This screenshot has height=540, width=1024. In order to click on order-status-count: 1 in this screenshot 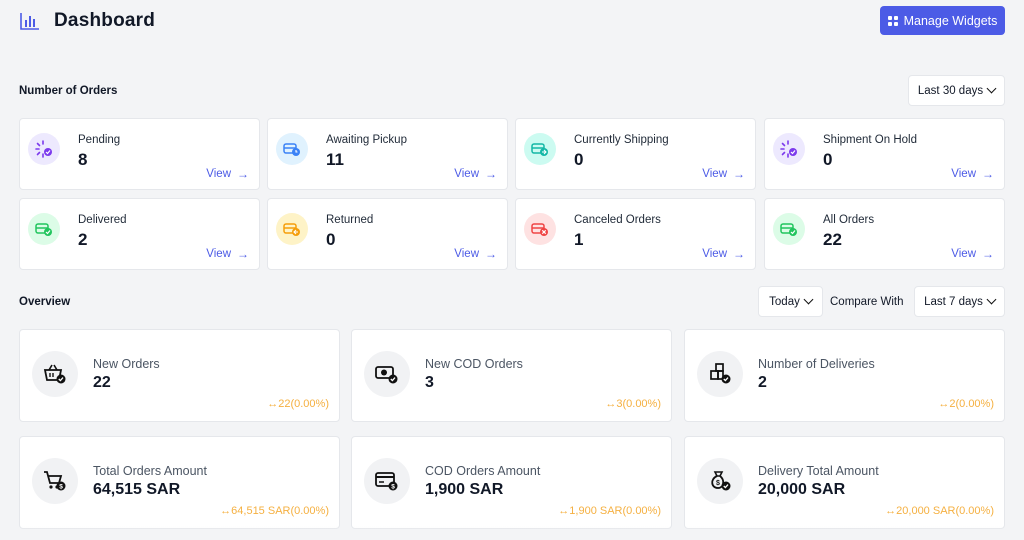, I will do `click(579, 239)`.